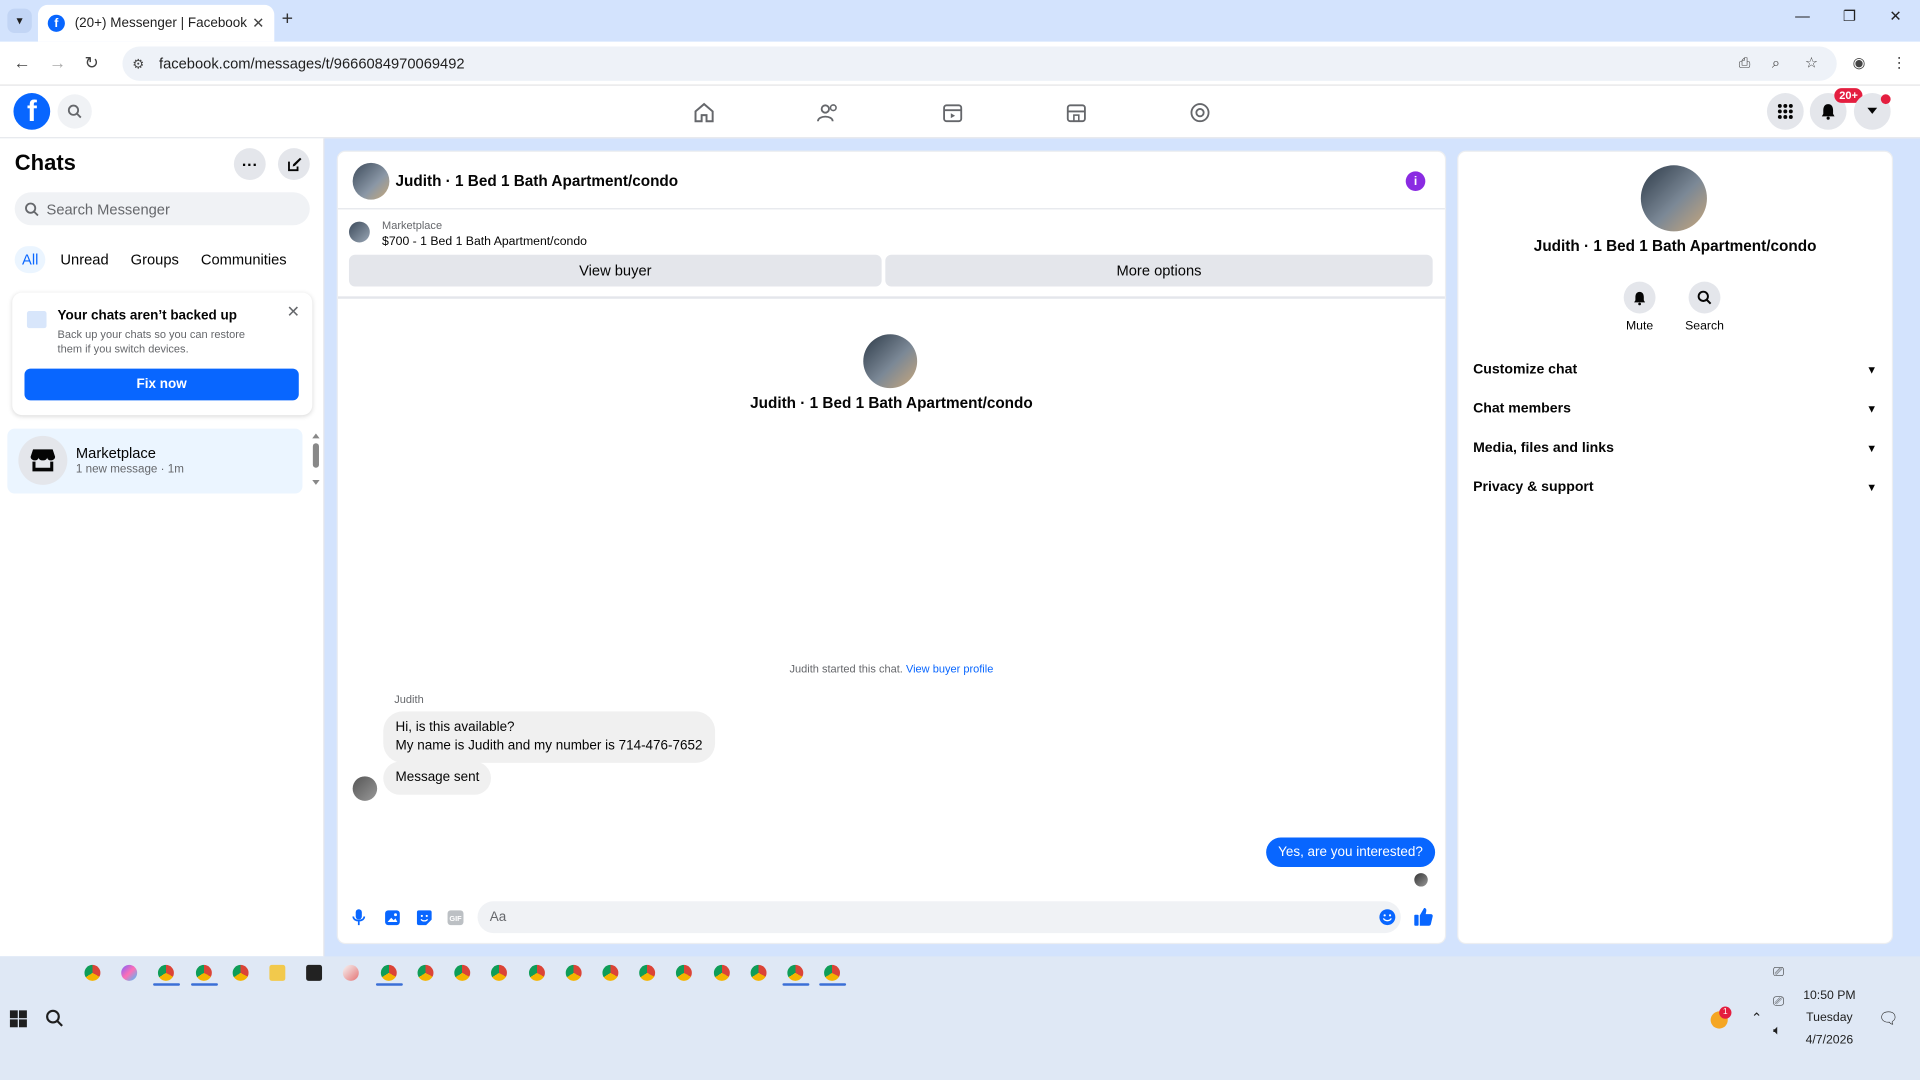 The image size is (1920, 1080). I want to click on meet-now-icon: ⎚, so click(1778, 973).